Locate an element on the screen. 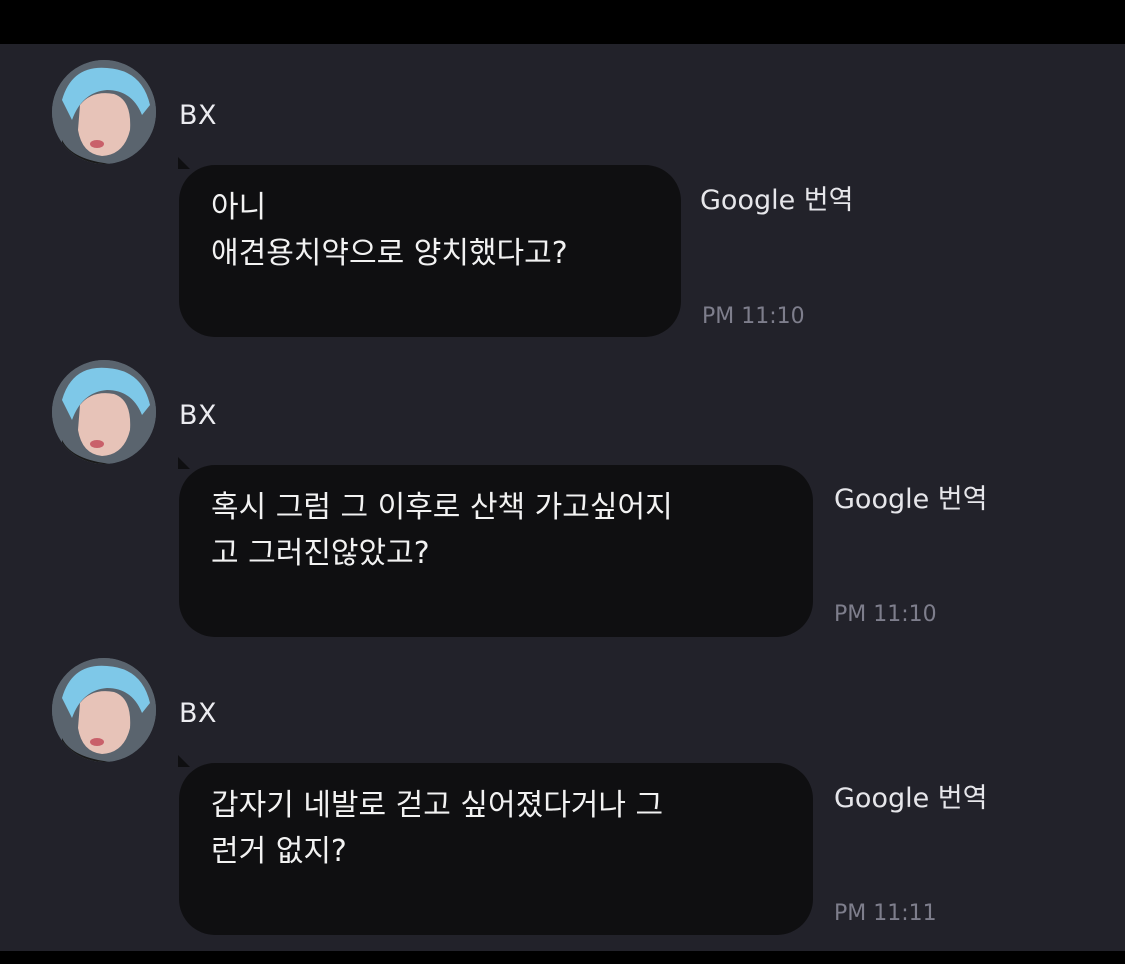  message-bubble: 혹시 그럼 그 이후로 산책 가고싶어지 고 그러진않았고? is located at coordinates (495, 547).